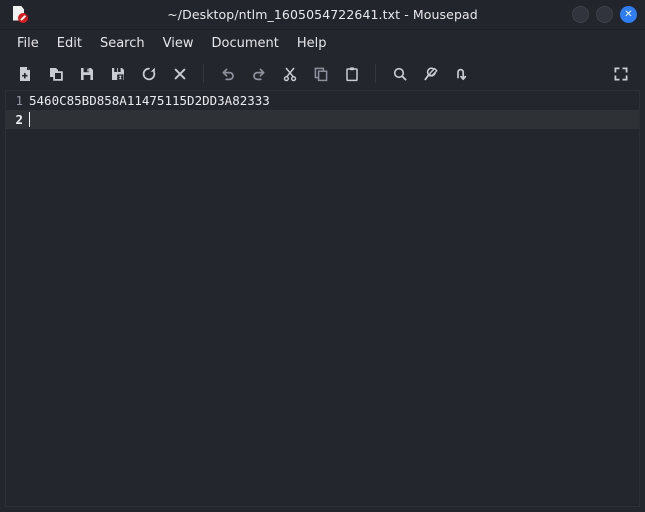 This screenshot has width=645, height=512. I want to click on copy-icon, so click(320, 73).